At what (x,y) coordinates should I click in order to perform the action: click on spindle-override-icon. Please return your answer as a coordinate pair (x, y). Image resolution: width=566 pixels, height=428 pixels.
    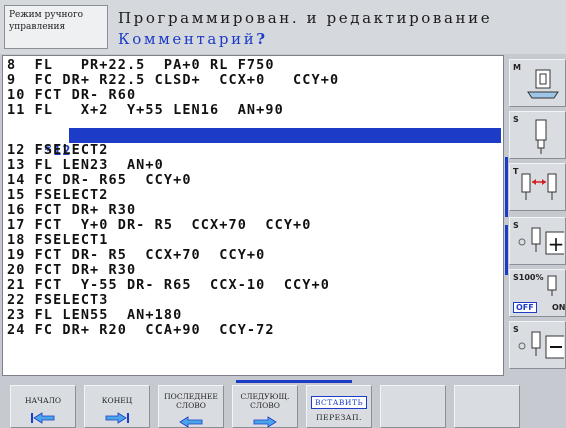
    Looking at the image, I should click on (552, 285).